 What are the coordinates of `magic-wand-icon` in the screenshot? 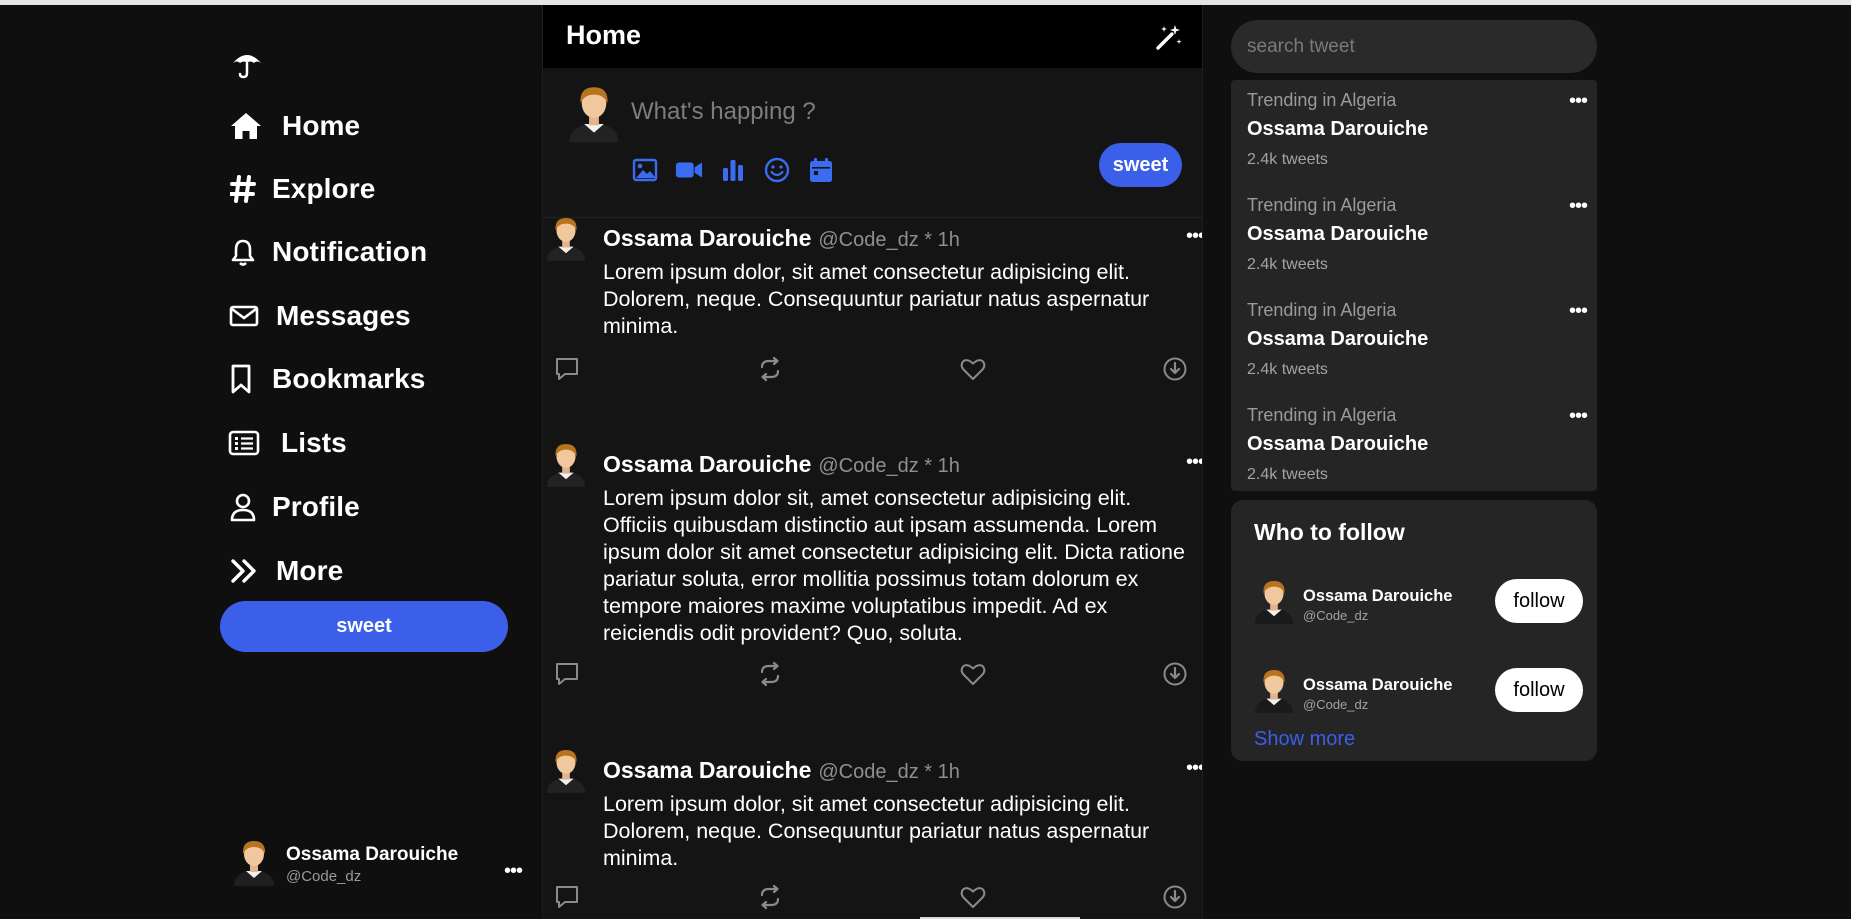 It's located at (1169, 37).